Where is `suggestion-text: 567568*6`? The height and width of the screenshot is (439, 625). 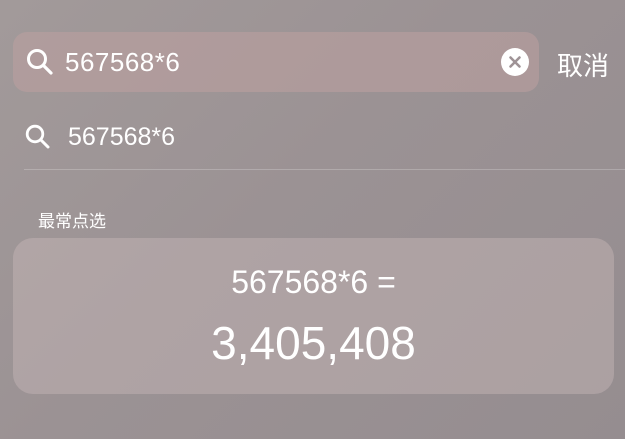
suggestion-text: 567568*6 is located at coordinates (122, 136).